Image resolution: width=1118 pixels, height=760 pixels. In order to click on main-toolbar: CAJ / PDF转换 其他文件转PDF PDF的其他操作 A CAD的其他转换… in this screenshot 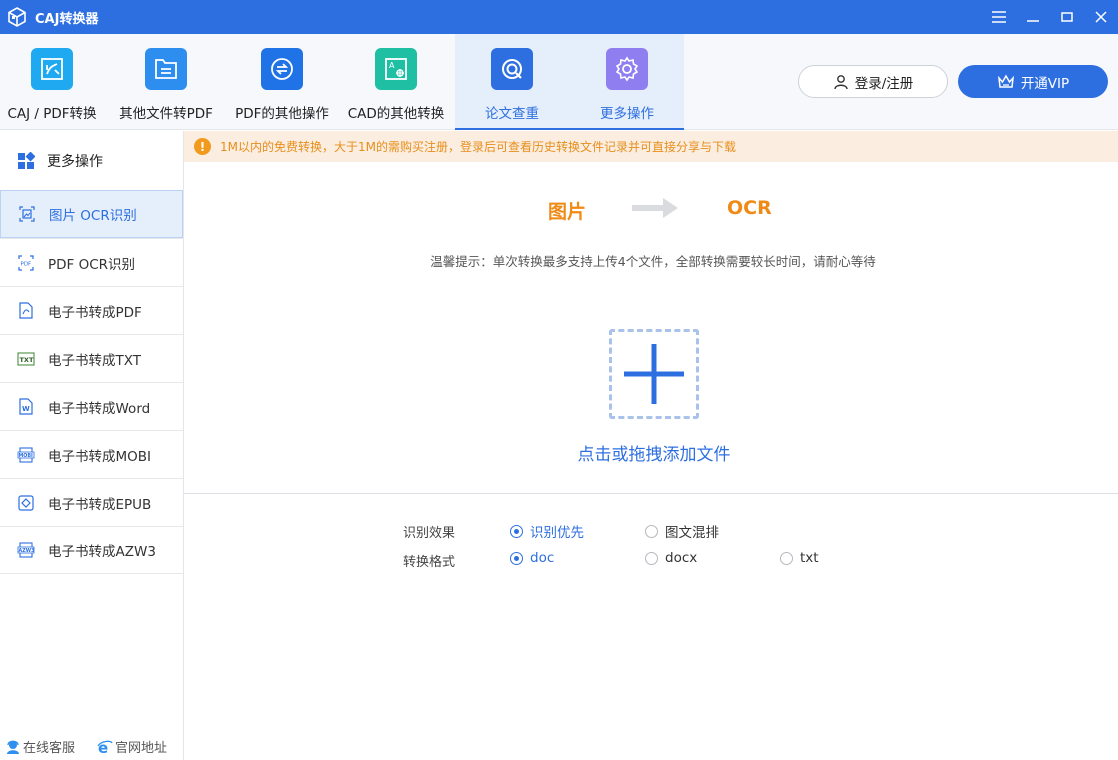, I will do `click(559, 82)`.